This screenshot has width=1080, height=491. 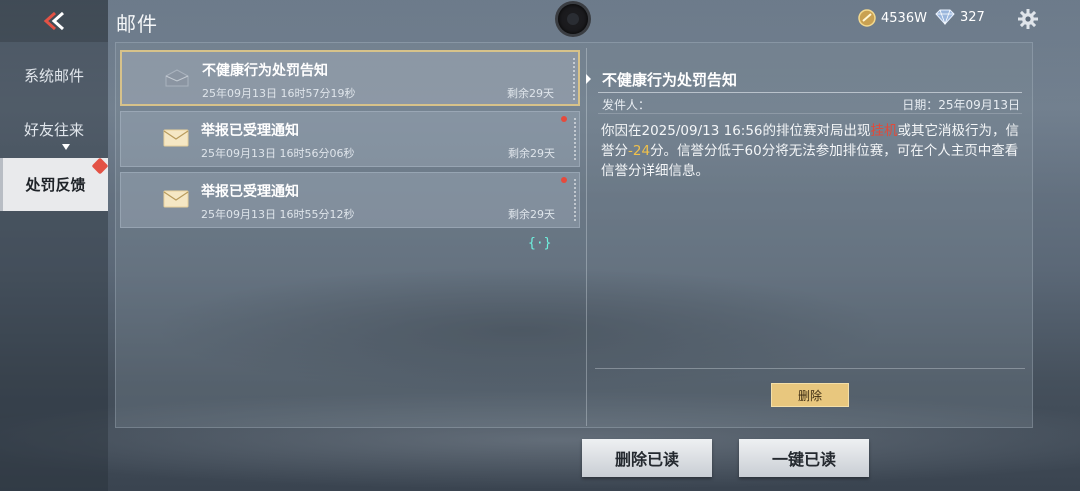 What do you see at coordinates (177, 78) in the screenshot?
I see `envelope-open-icon` at bounding box center [177, 78].